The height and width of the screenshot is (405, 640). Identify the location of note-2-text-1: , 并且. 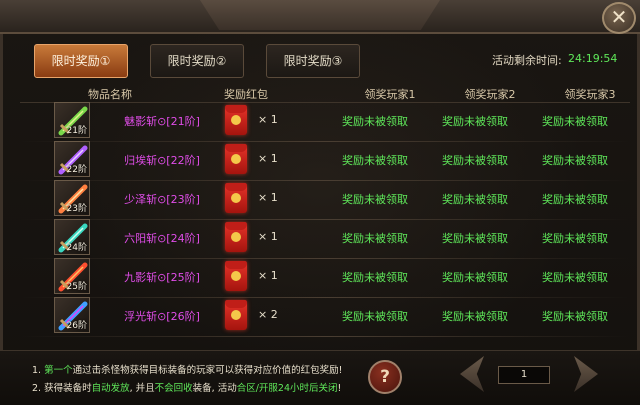
(142, 388).